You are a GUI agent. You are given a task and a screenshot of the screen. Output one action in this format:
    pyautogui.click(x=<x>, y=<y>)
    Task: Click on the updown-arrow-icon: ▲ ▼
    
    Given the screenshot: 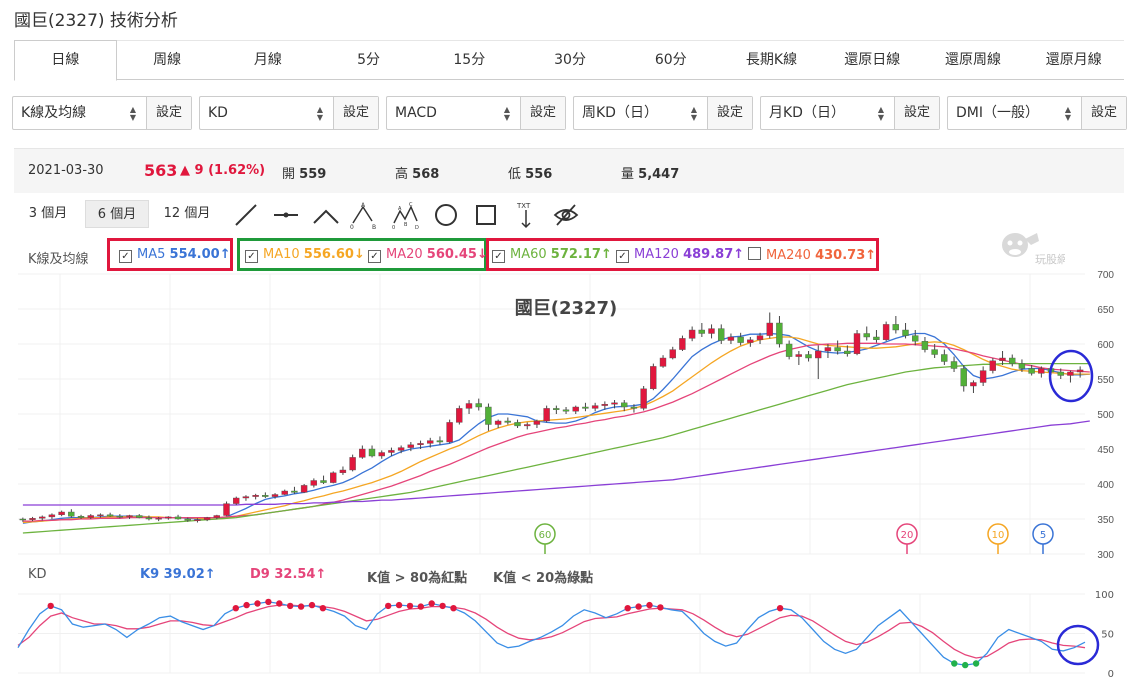 What is the action you would take?
    pyautogui.click(x=506, y=113)
    